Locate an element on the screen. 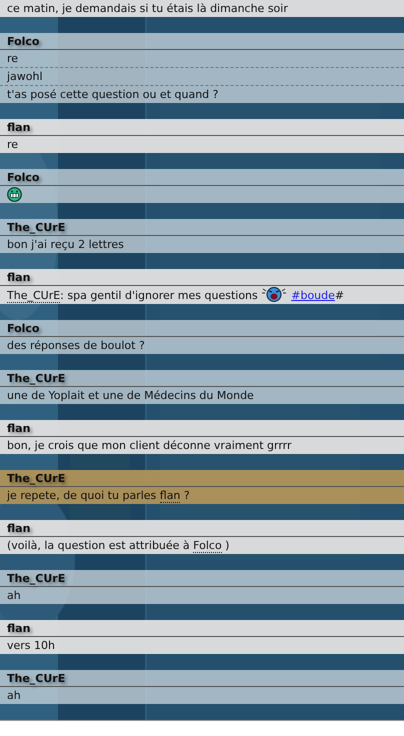 This screenshot has width=404, height=736. message-text: jawohl is located at coordinates (202, 76).